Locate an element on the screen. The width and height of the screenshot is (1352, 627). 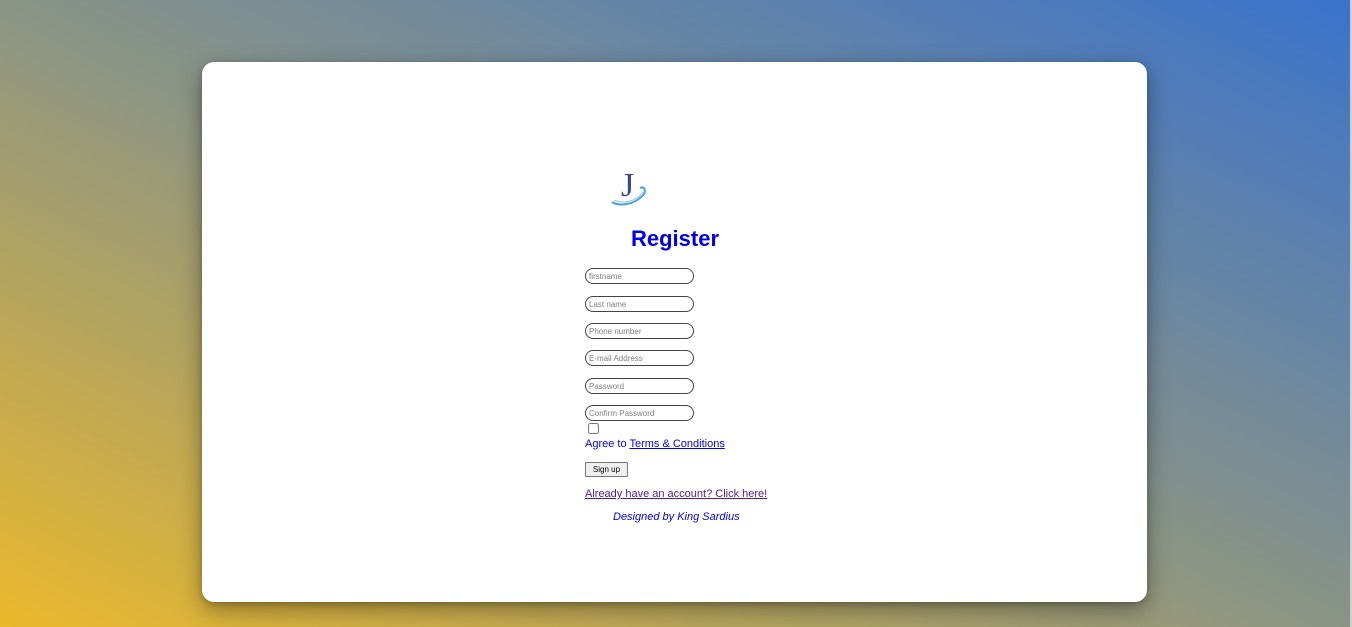
lastname-input is located at coordinates (639, 304).